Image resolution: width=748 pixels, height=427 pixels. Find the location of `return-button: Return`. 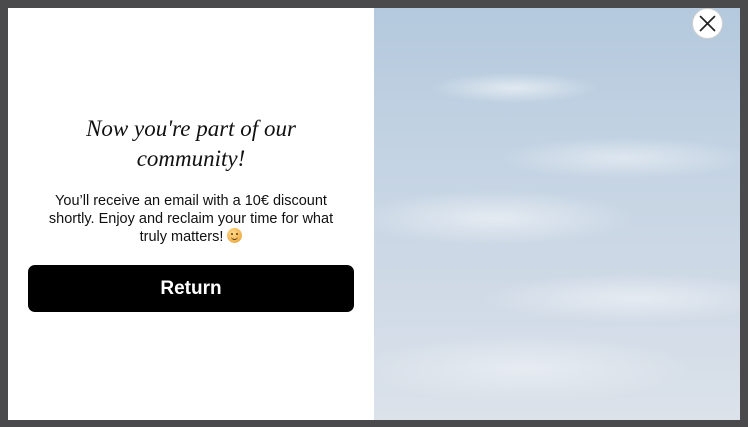

return-button: Return is located at coordinates (191, 288).